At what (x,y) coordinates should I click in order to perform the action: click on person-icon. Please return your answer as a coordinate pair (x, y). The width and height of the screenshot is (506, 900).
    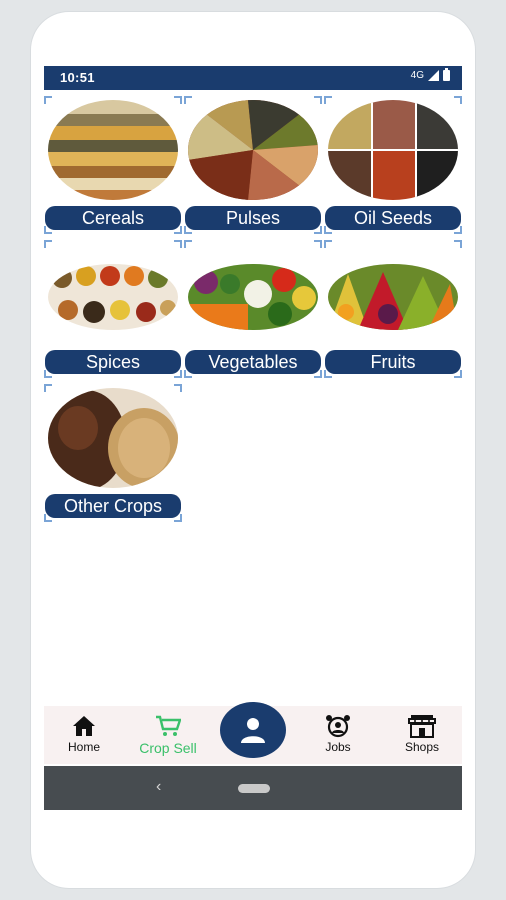
    Looking at the image, I should click on (253, 730).